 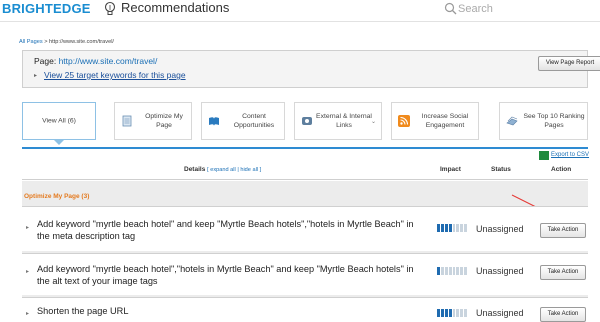 I want to click on tab-label: View All (6), so click(x=59, y=121).